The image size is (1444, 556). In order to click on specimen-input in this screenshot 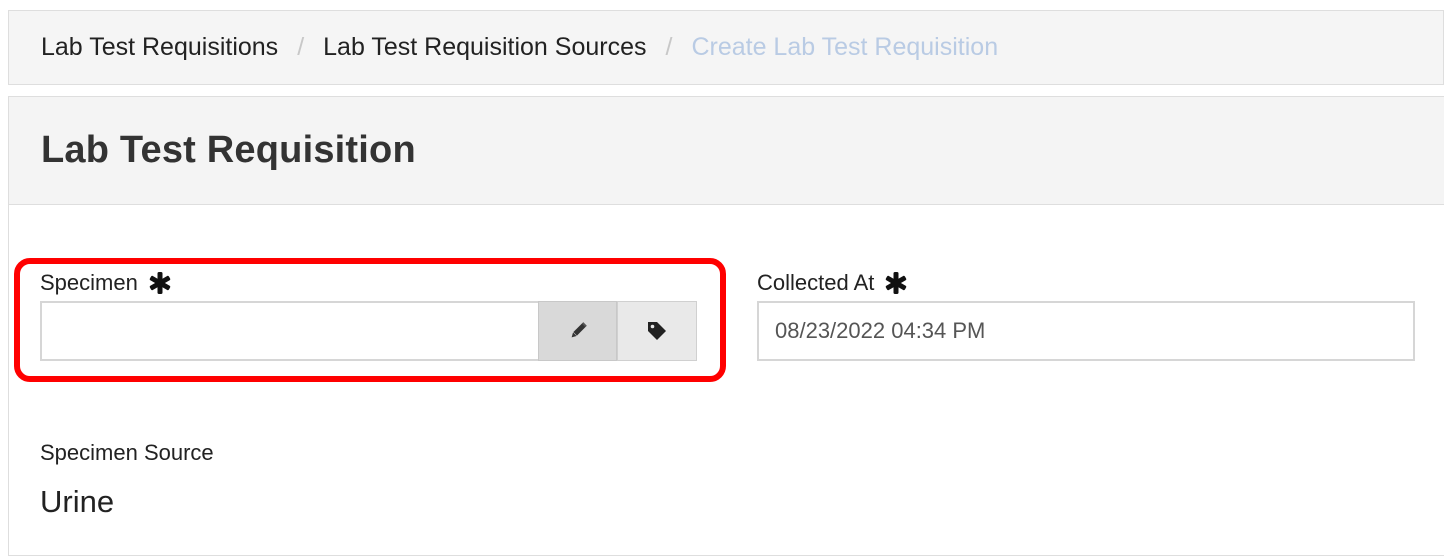, I will do `click(290, 331)`.